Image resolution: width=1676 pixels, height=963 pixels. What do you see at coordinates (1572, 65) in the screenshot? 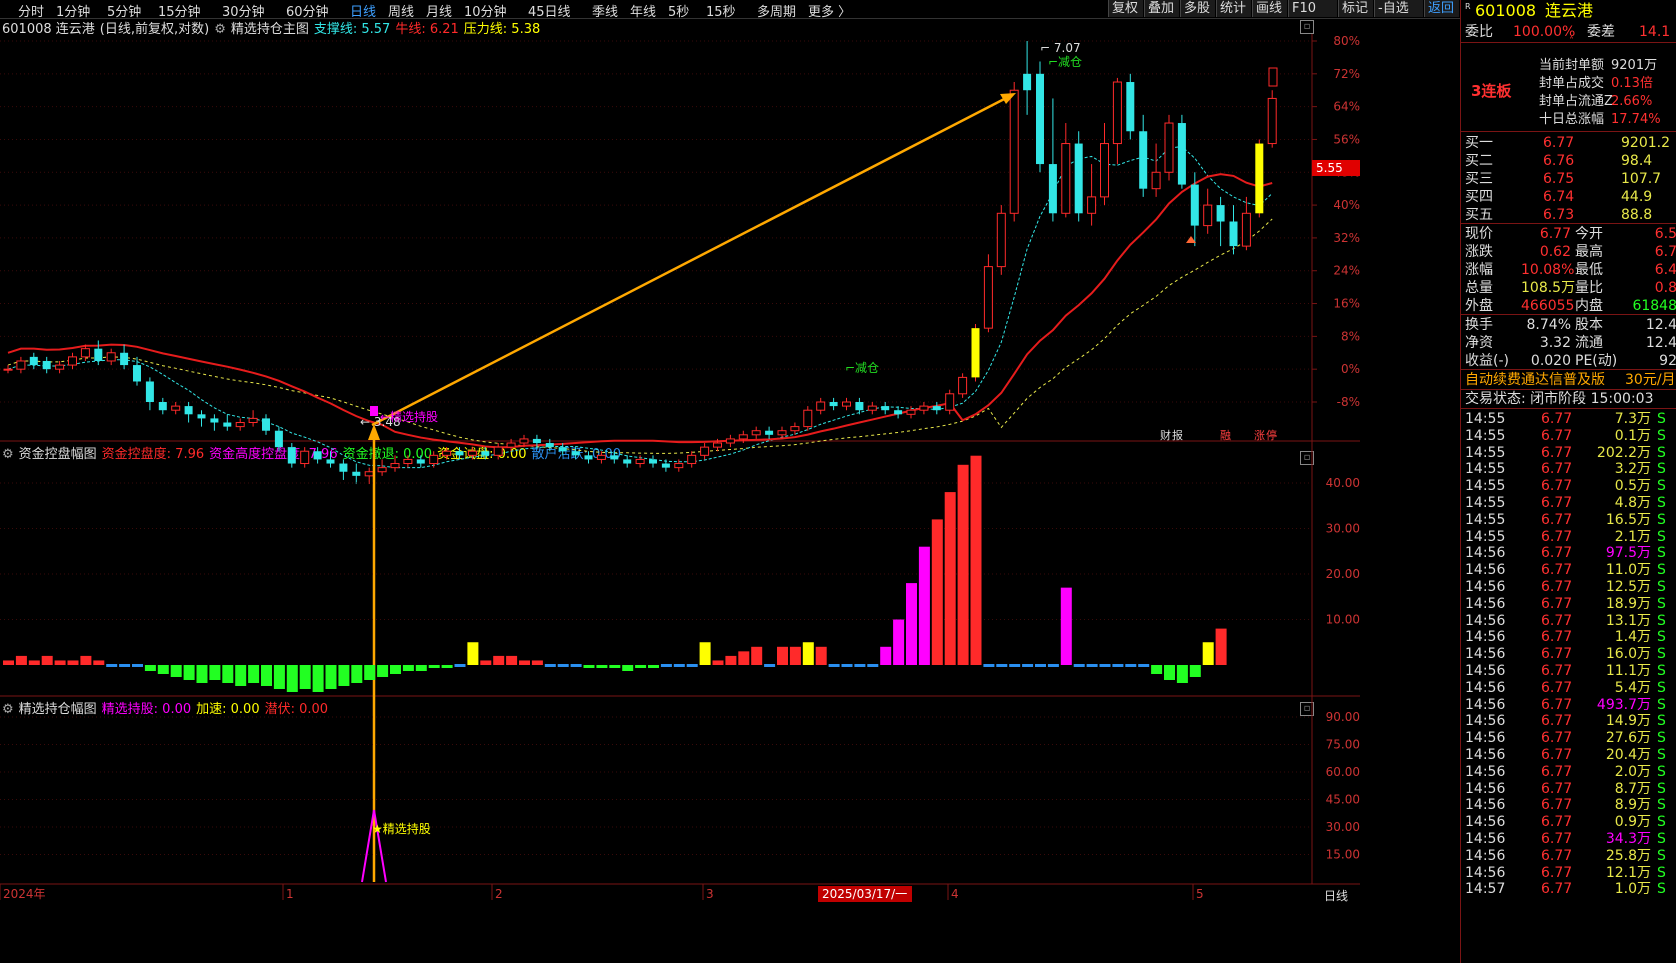
I see `seal-label: 当前封单额` at bounding box center [1572, 65].